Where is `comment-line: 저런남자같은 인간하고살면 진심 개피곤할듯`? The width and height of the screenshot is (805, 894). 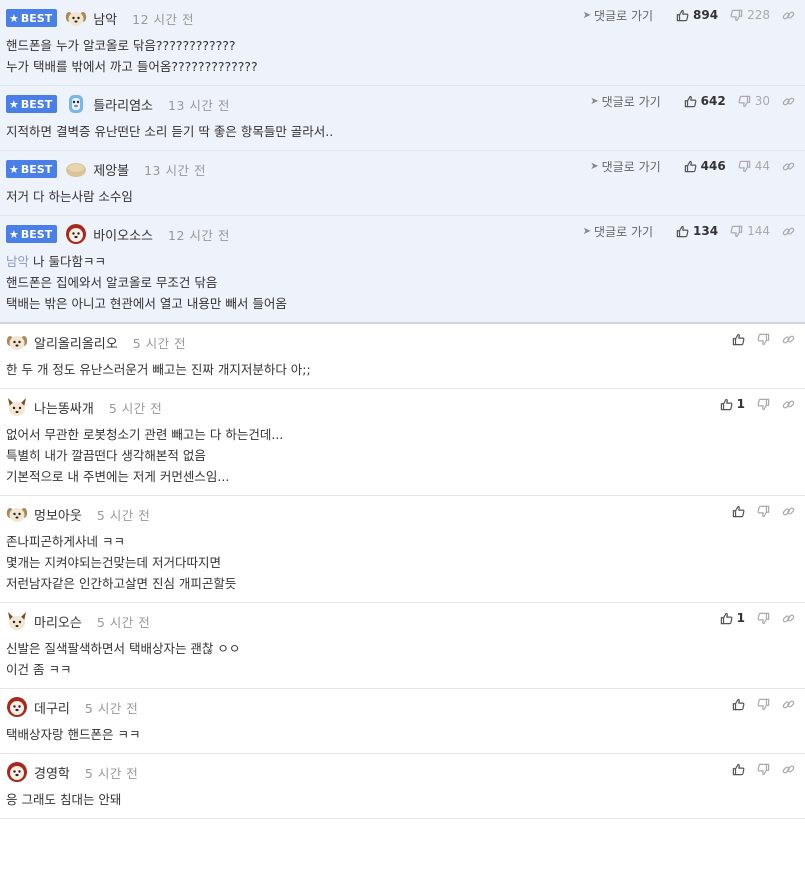 comment-line: 저런남자같은 인간하고살면 진심 개피곤할듯 is located at coordinates (121, 583).